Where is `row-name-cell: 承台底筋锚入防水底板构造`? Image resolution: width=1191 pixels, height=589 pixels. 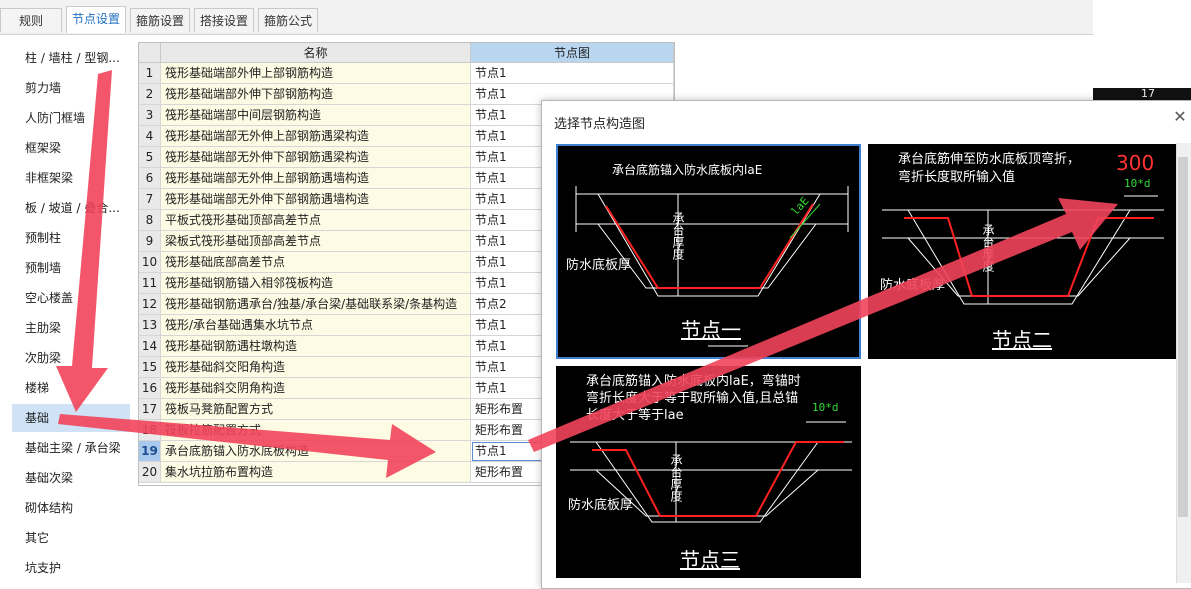 row-name-cell: 承台底筋锚入防水底板构造 is located at coordinates (316, 451).